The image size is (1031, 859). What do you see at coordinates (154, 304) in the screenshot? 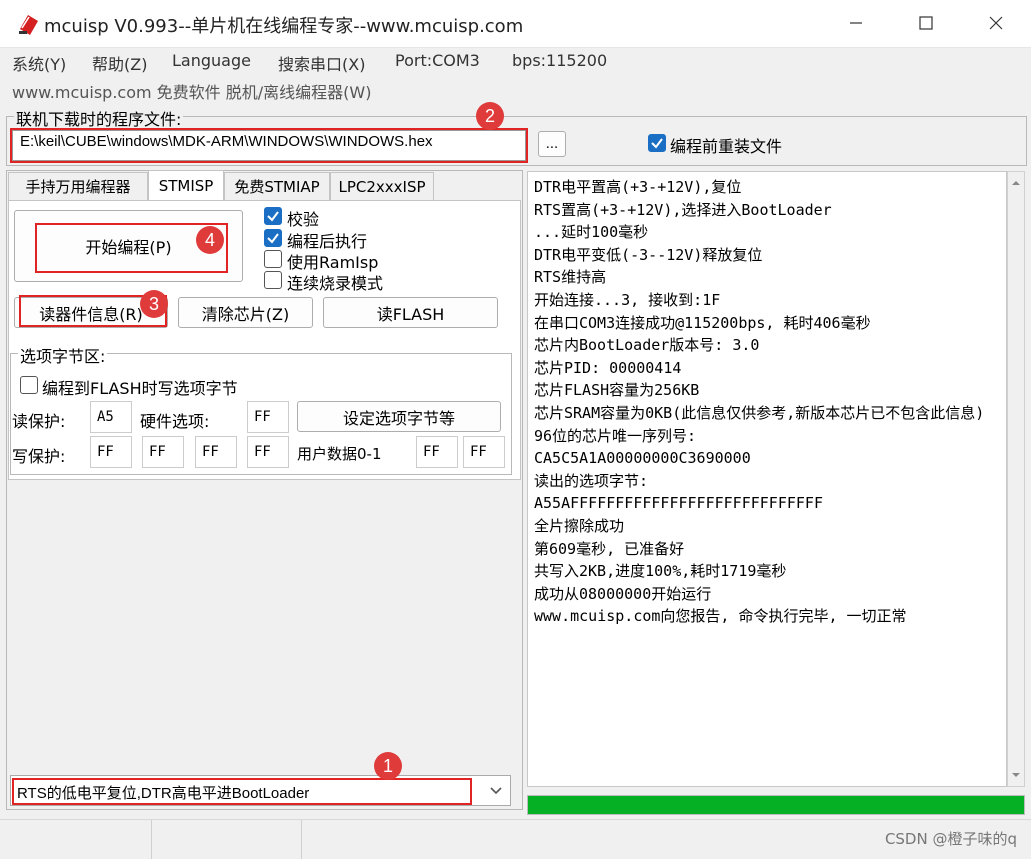
I see `annotation-badge-3: 3` at bounding box center [154, 304].